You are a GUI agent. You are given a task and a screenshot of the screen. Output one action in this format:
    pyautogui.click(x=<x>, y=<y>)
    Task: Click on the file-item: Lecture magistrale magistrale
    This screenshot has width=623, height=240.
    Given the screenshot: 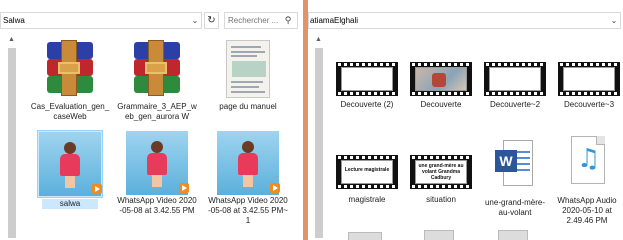 What is the action you would take?
    pyautogui.click(x=367, y=180)
    